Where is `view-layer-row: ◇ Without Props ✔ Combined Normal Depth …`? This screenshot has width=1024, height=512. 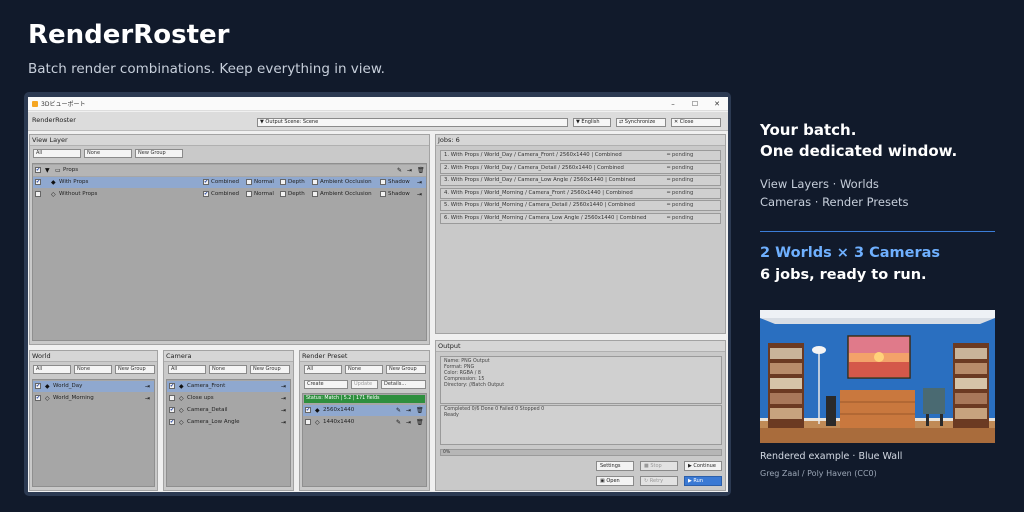 view-layer-row: ◇ Without Props ✔ Combined Normal Depth … is located at coordinates (229, 194).